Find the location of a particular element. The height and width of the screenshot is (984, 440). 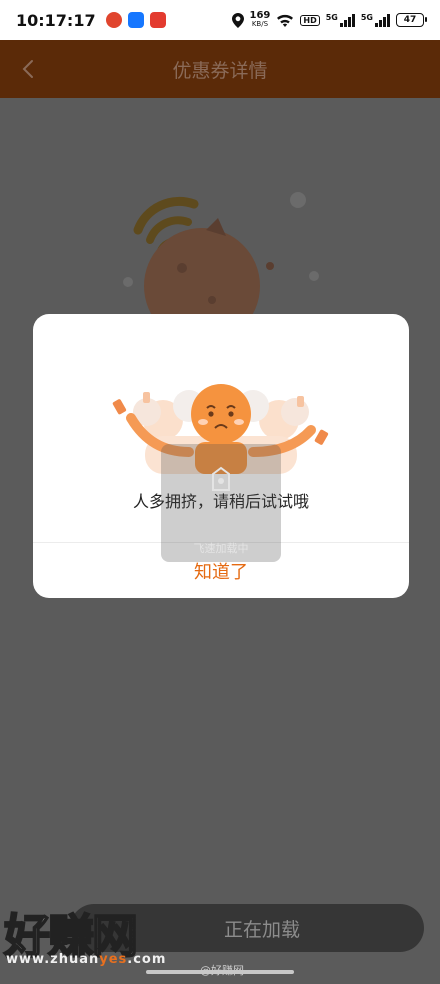

watermark-url-suffix: .com is located at coordinates (147, 959).